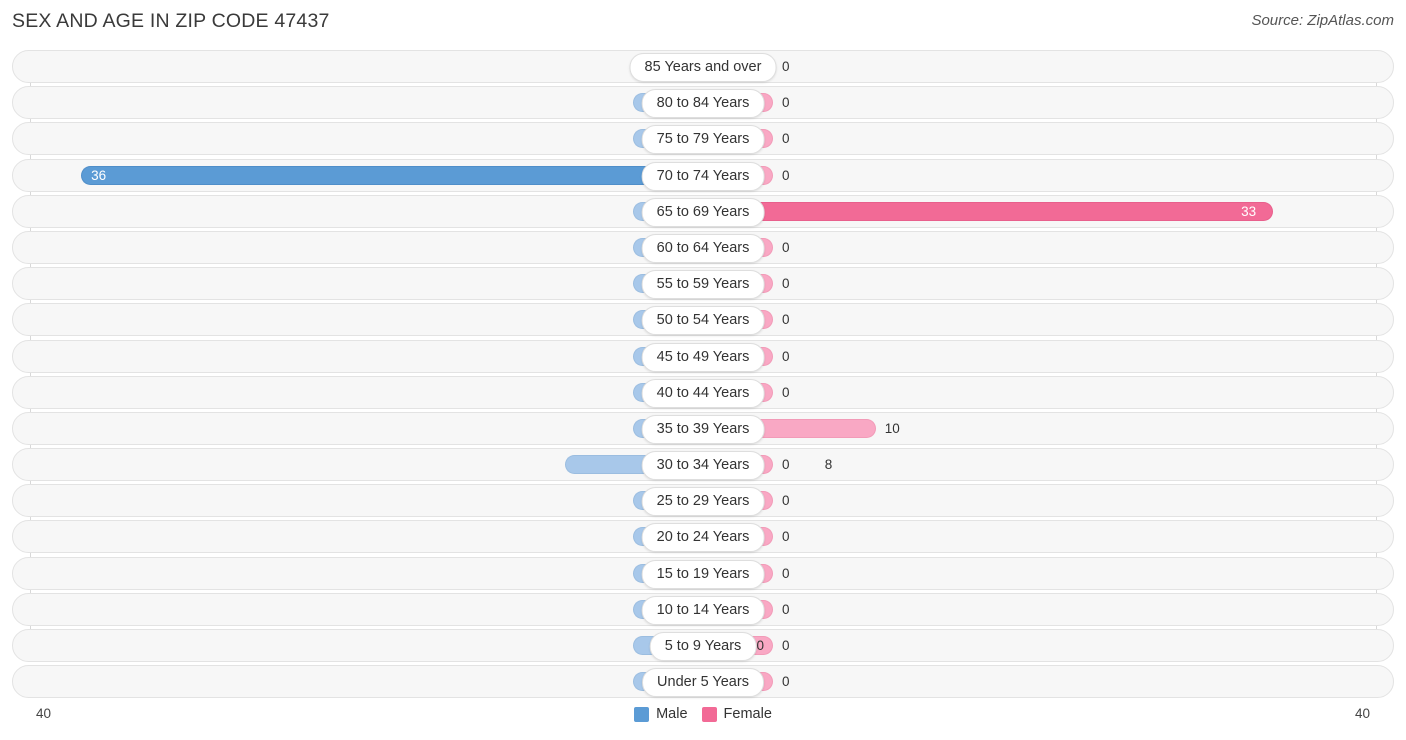  I want to click on chart-row: 0075 to 79 Years, so click(703, 139).